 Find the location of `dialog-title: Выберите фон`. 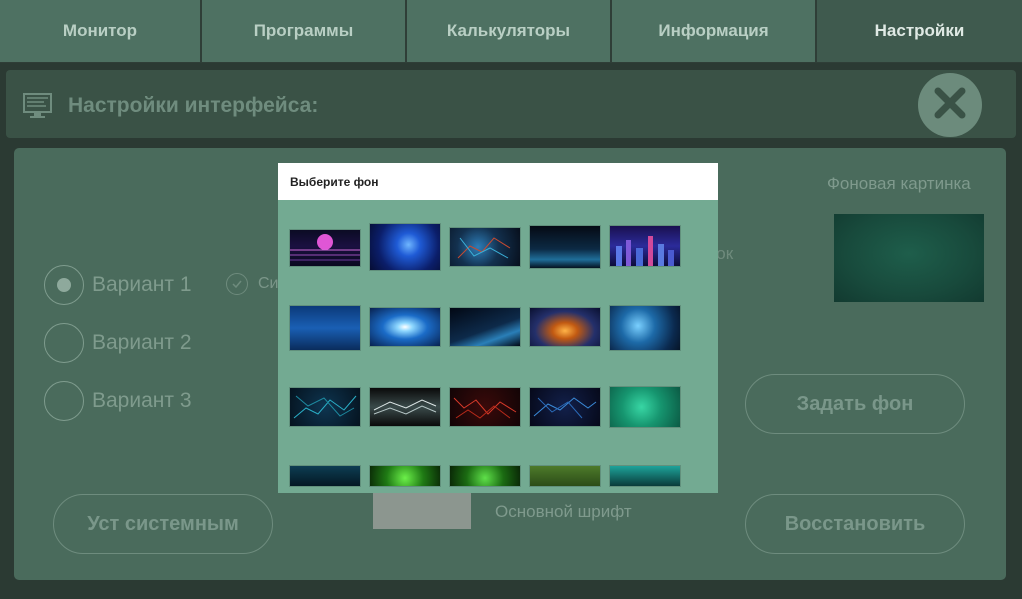

dialog-title: Выберите фон is located at coordinates (498, 181).